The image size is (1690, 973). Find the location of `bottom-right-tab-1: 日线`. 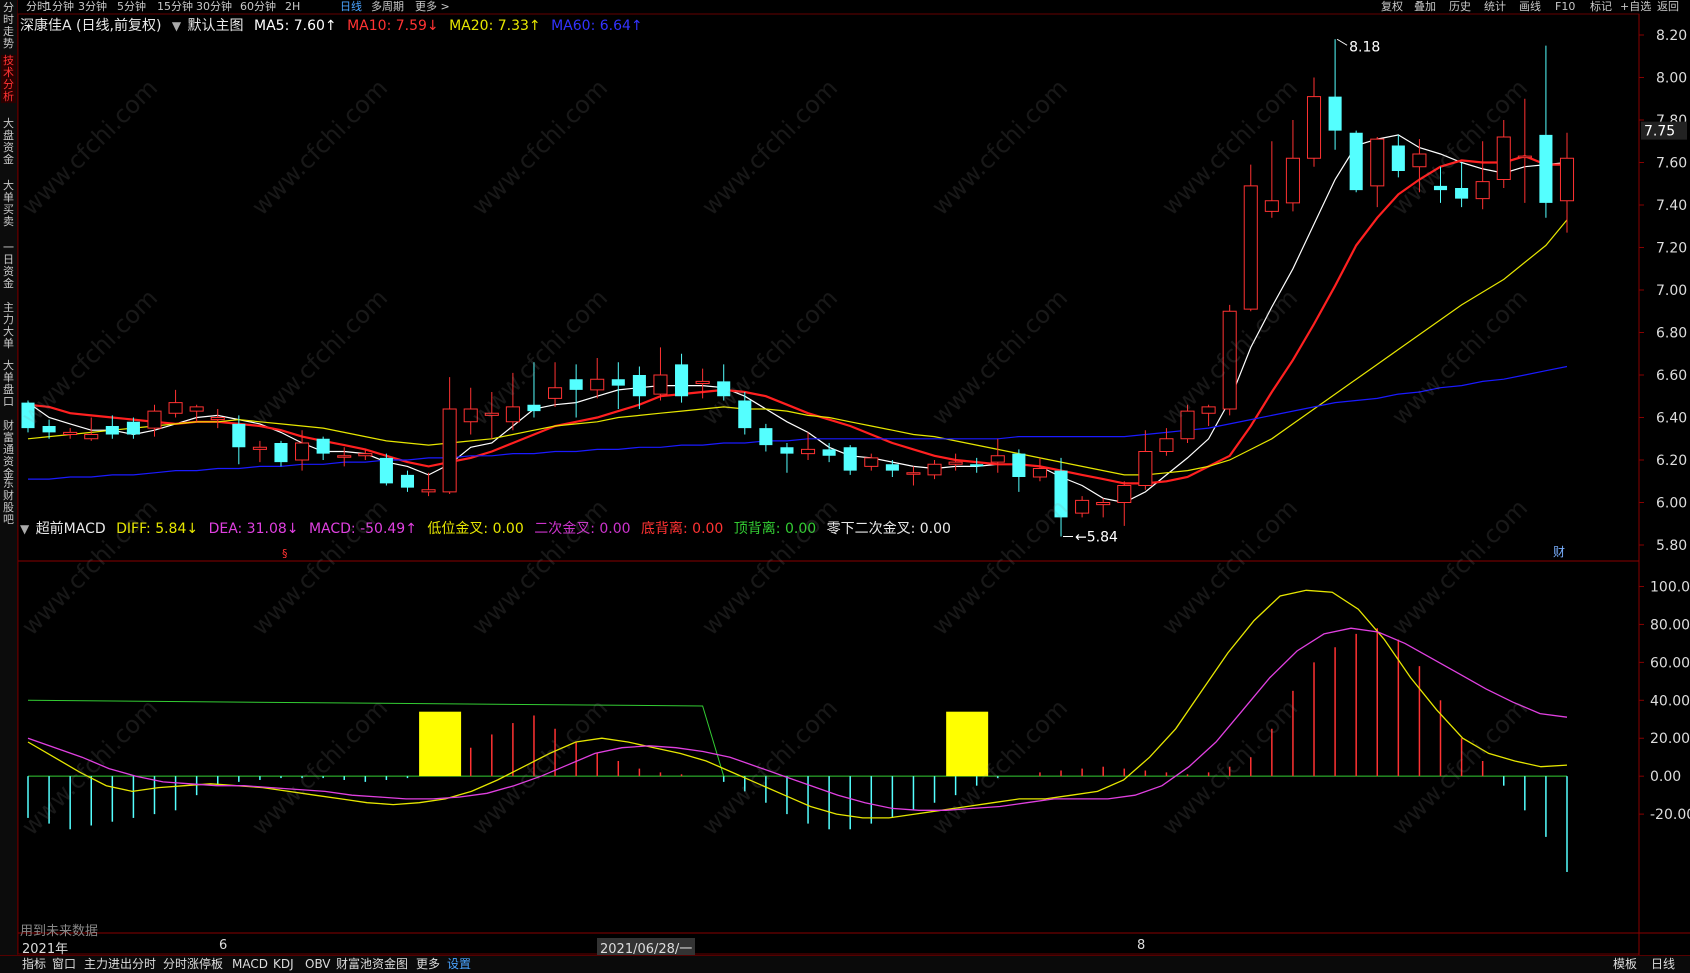

bottom-right-tab-1: 日线 is located at coordinates (1663, 964).